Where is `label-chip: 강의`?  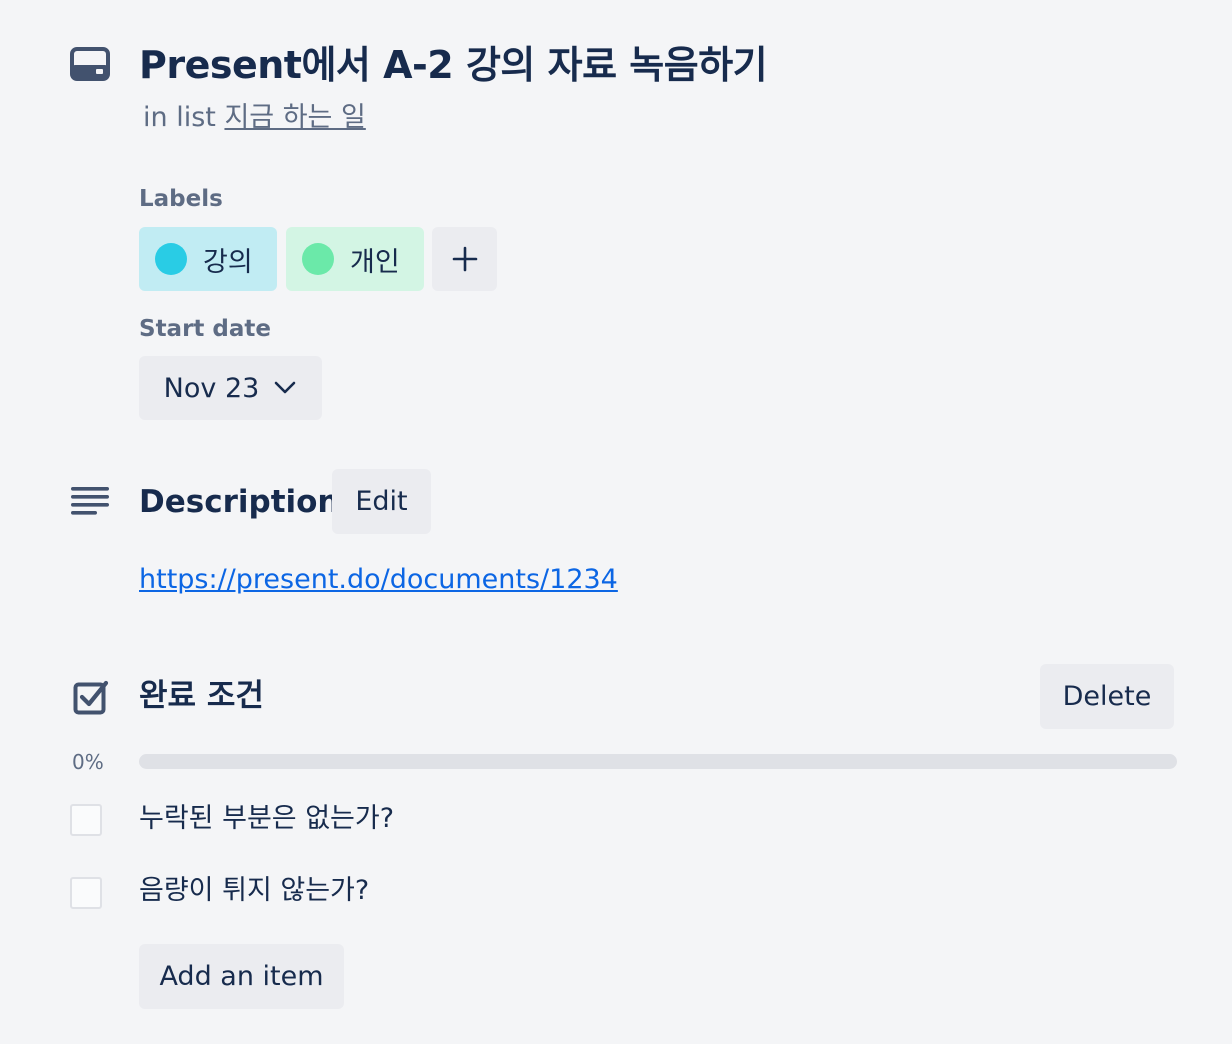 label-chip: 강의 is located at coordinates (208, 259).